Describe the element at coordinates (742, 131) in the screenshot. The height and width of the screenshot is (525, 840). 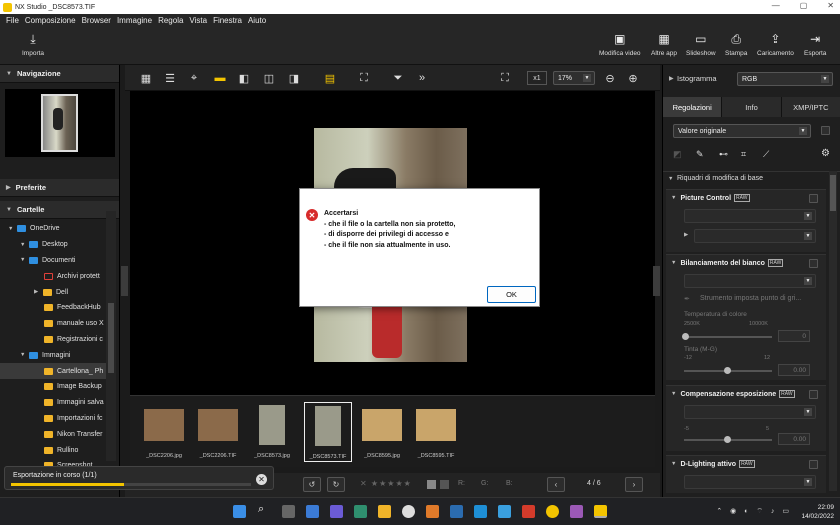
I see `preset-select: Valore originale ▼` at that location.